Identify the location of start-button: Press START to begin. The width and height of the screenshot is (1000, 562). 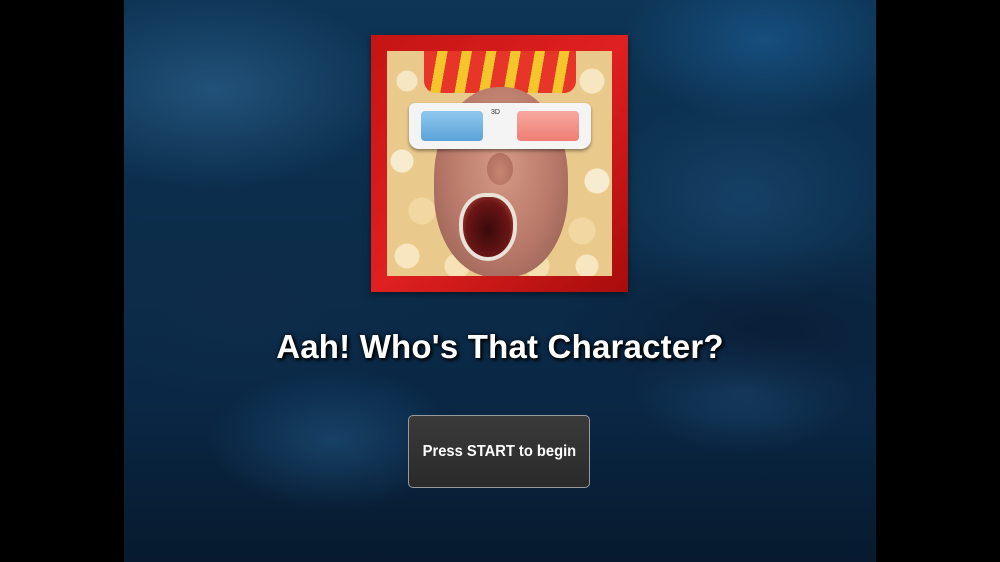
(499, 451).